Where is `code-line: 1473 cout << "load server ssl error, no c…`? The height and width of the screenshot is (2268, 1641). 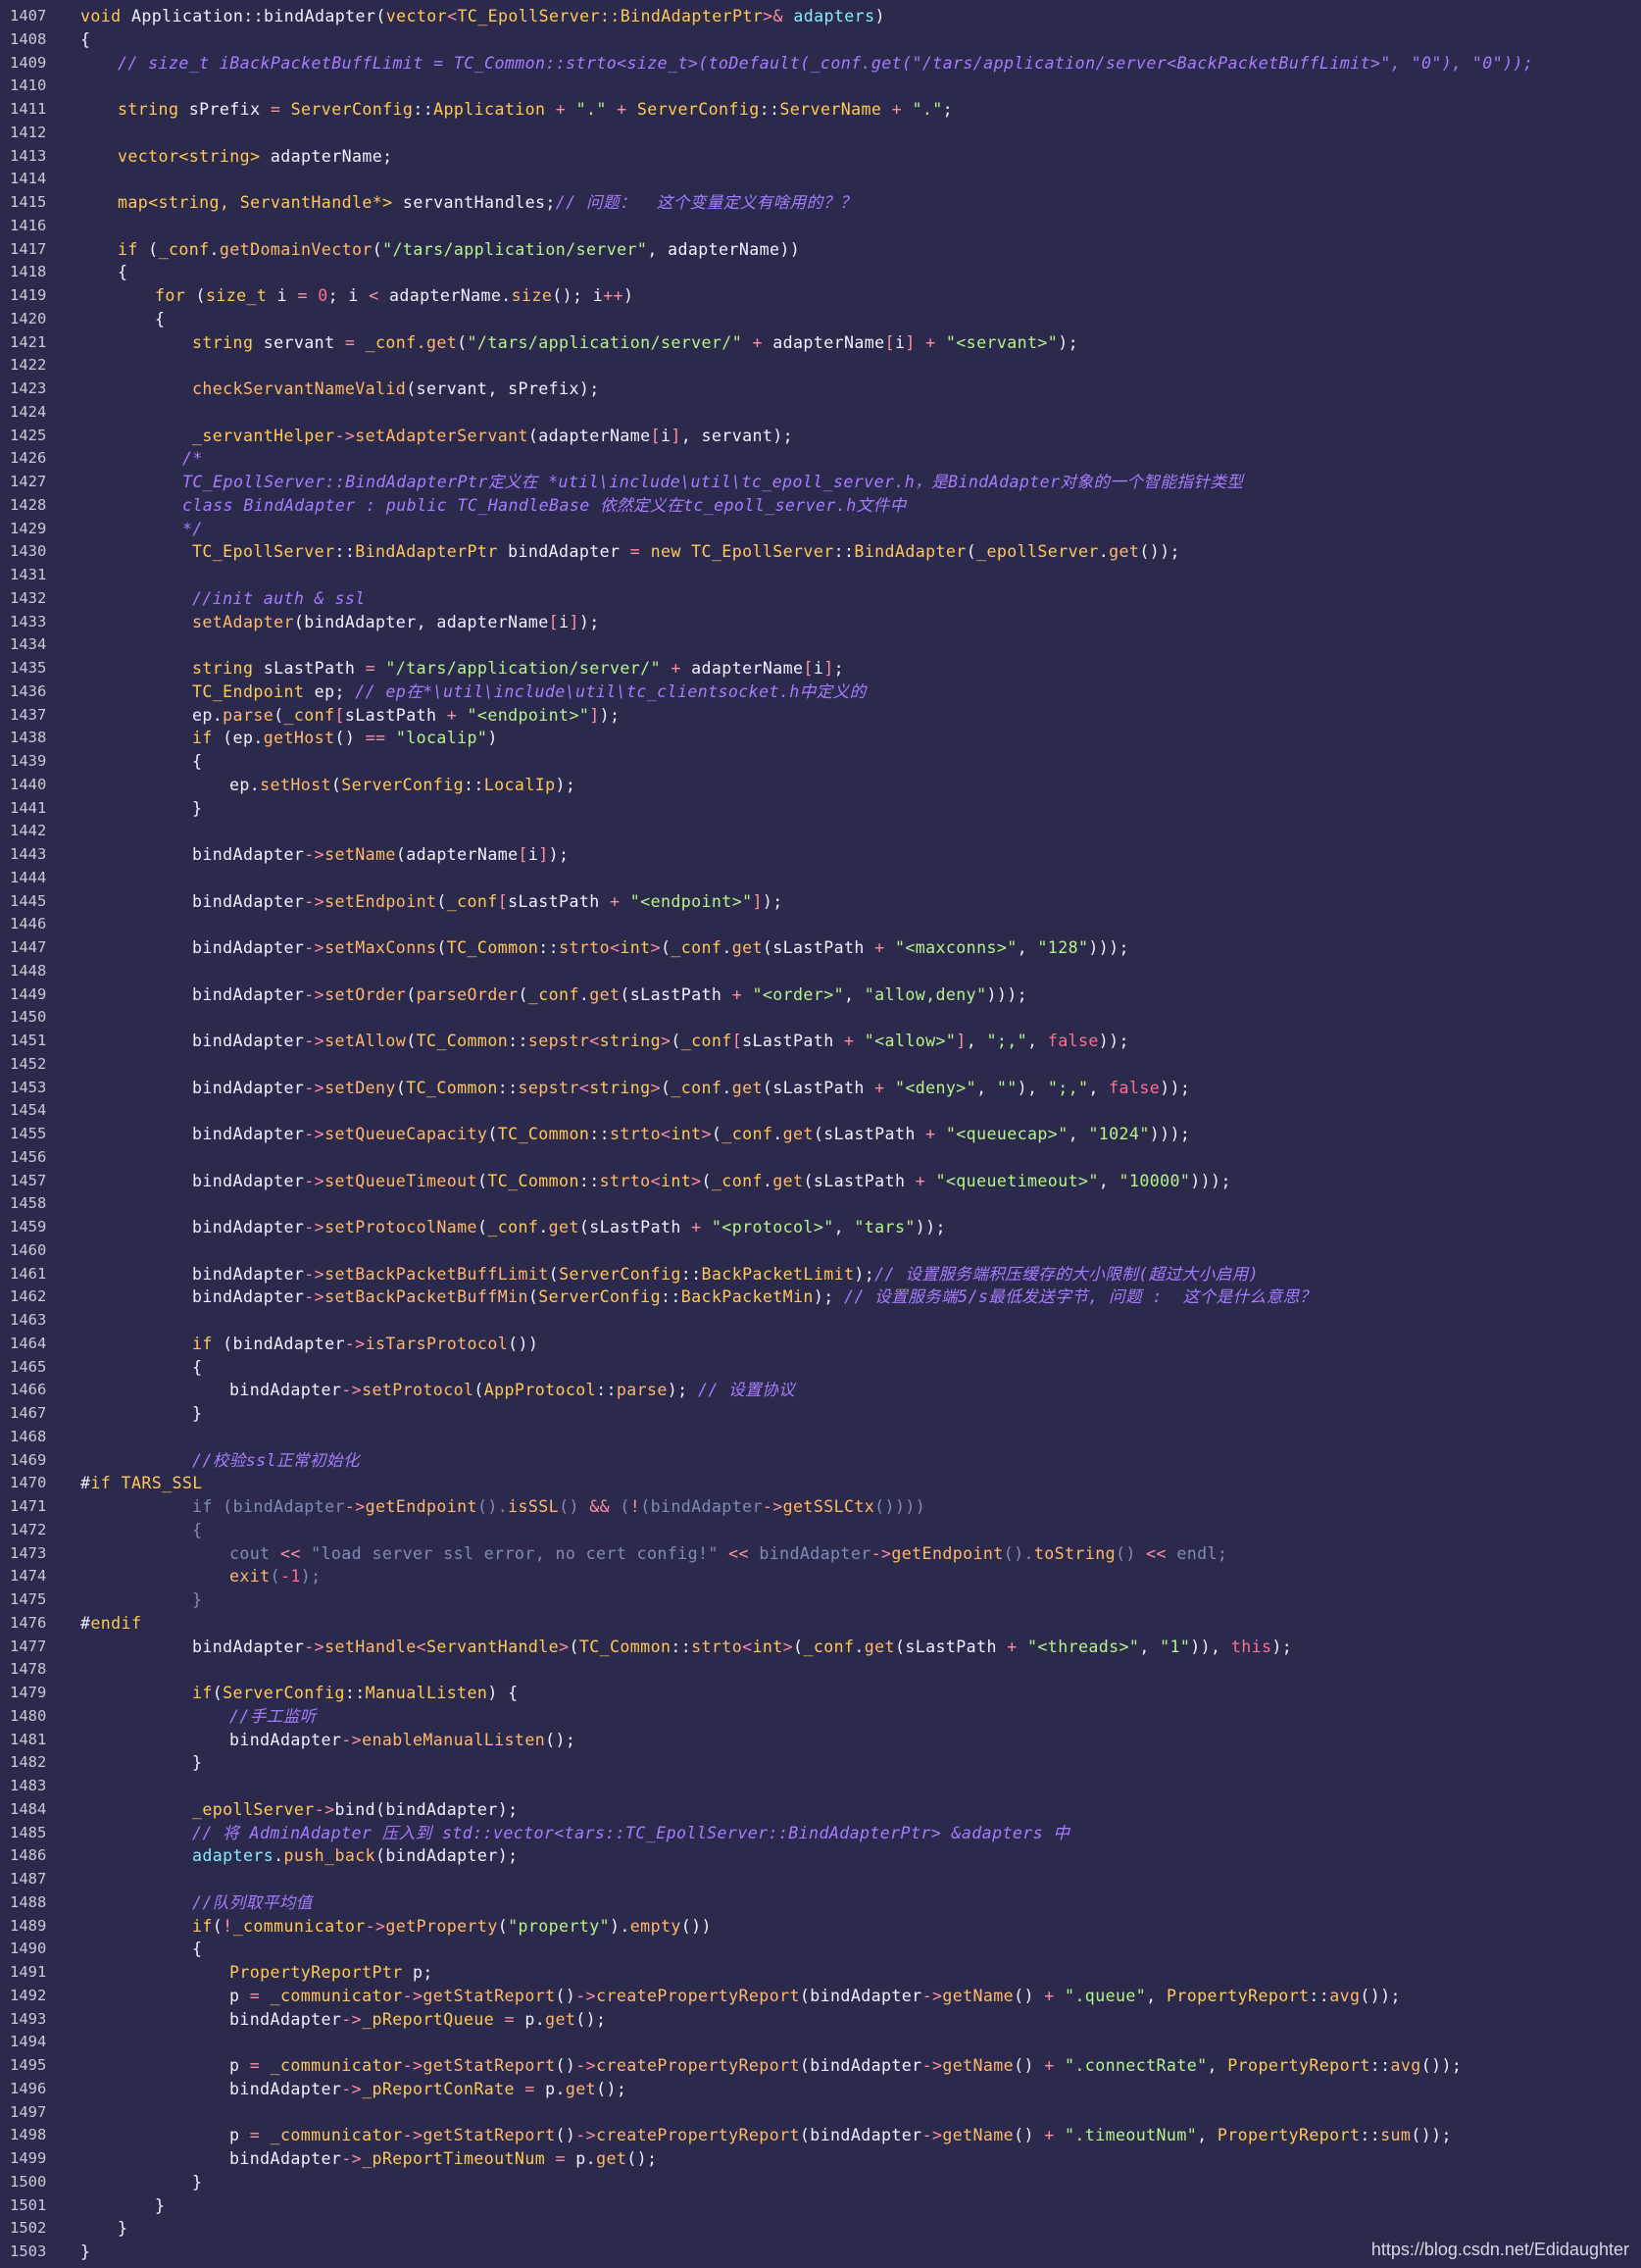 code-line: 1473 cout << "load server ssl error, no c… is located at coordinates (820, 1554).